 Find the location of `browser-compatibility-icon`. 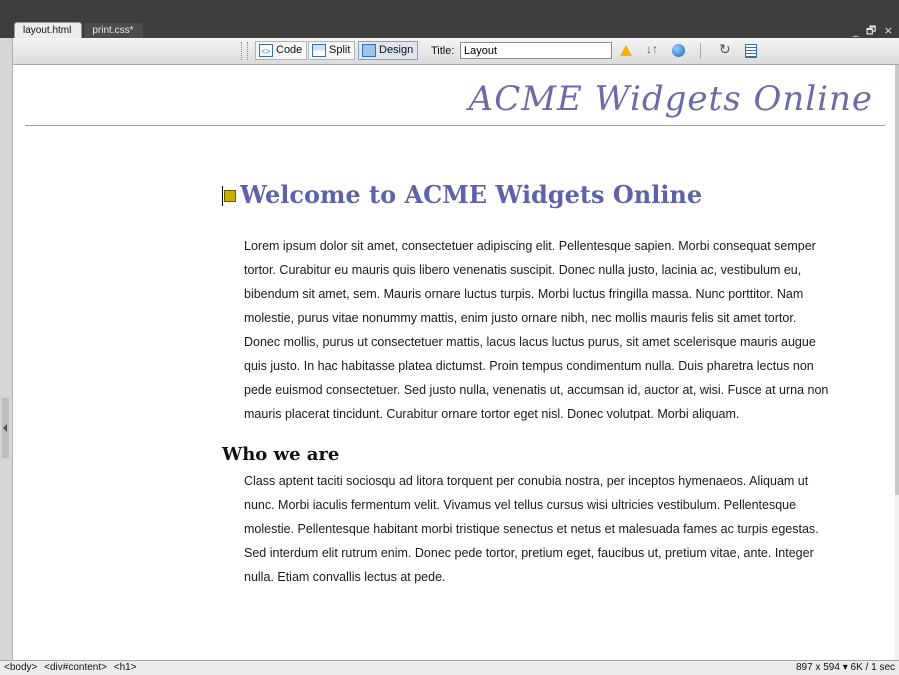

browser-compatibility-icon is located at coordinates (626, 51).